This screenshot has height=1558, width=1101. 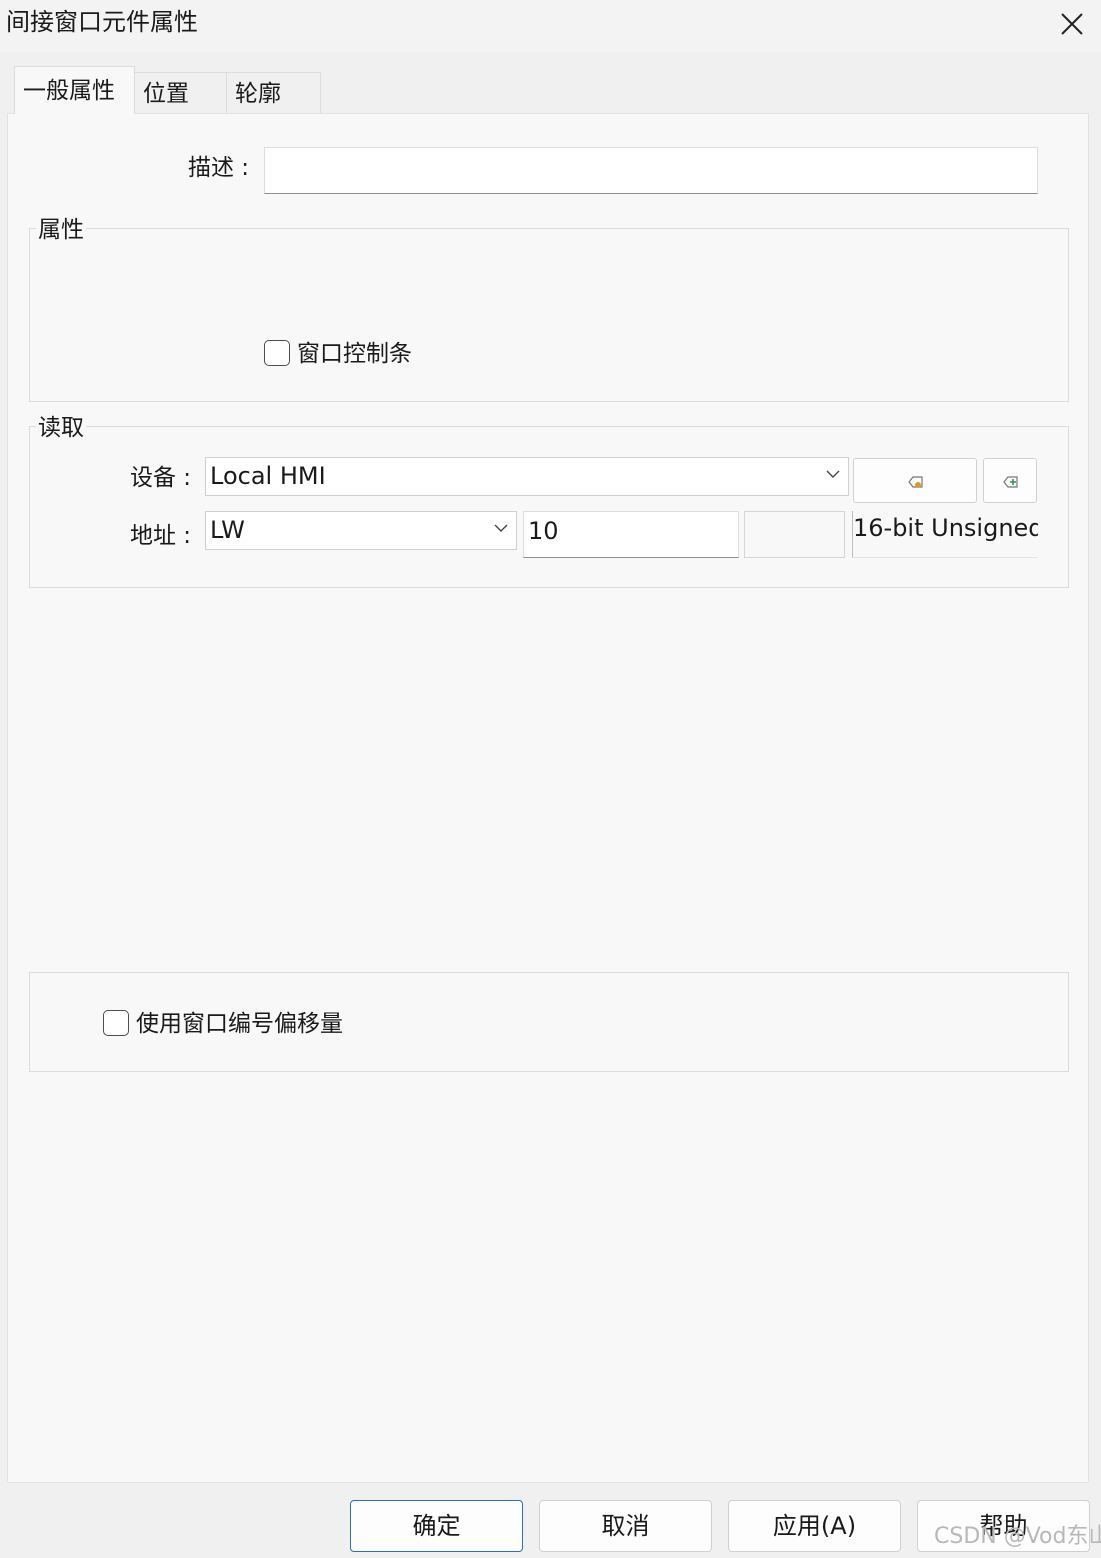 I want to click on tag-icon, so click(x=915, y=482).